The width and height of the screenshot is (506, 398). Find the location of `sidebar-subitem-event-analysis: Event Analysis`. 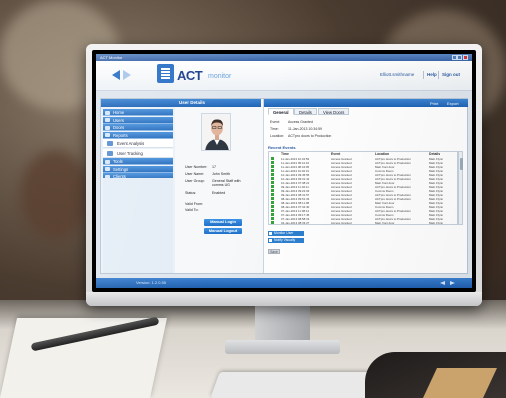

sidebar-subitem-event-analysis: Event Analysis is located at coordinates (138, 143).